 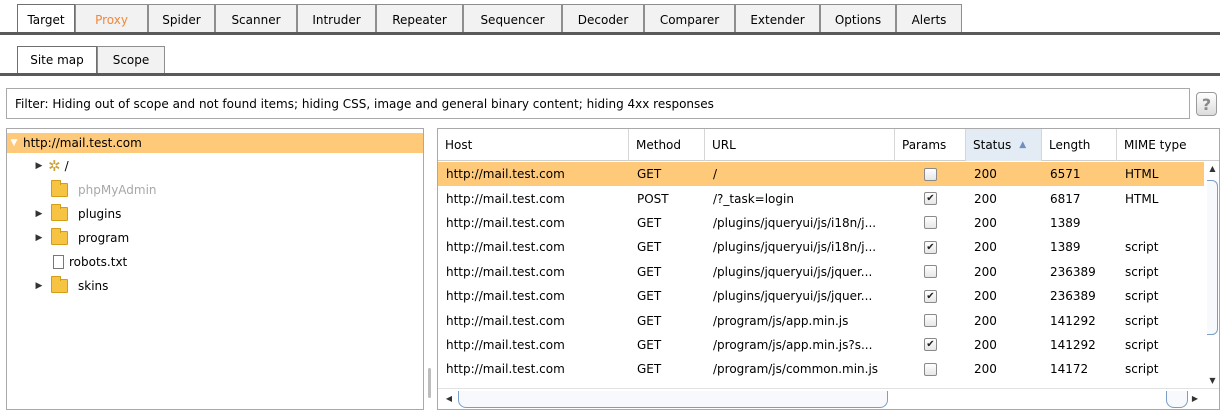 I want to click on cell-mime: script, so click(x=1142, y=320).